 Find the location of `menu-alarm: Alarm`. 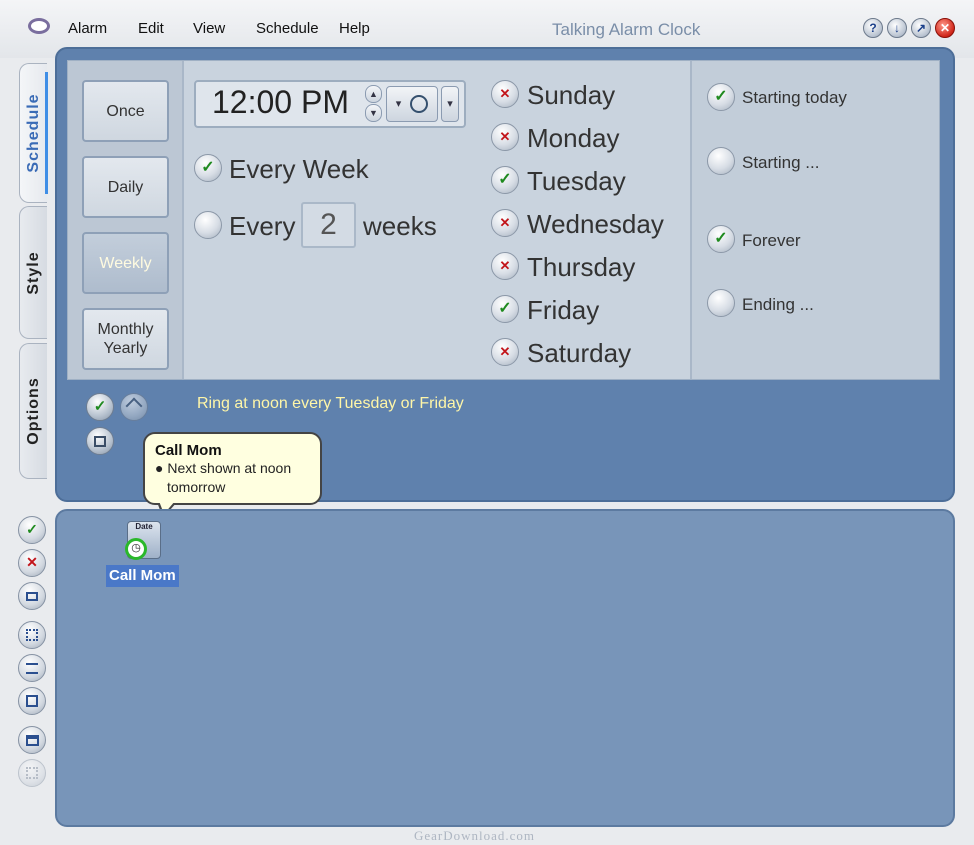

menu-alarm: Alarm is located at coordinates (87, 28).